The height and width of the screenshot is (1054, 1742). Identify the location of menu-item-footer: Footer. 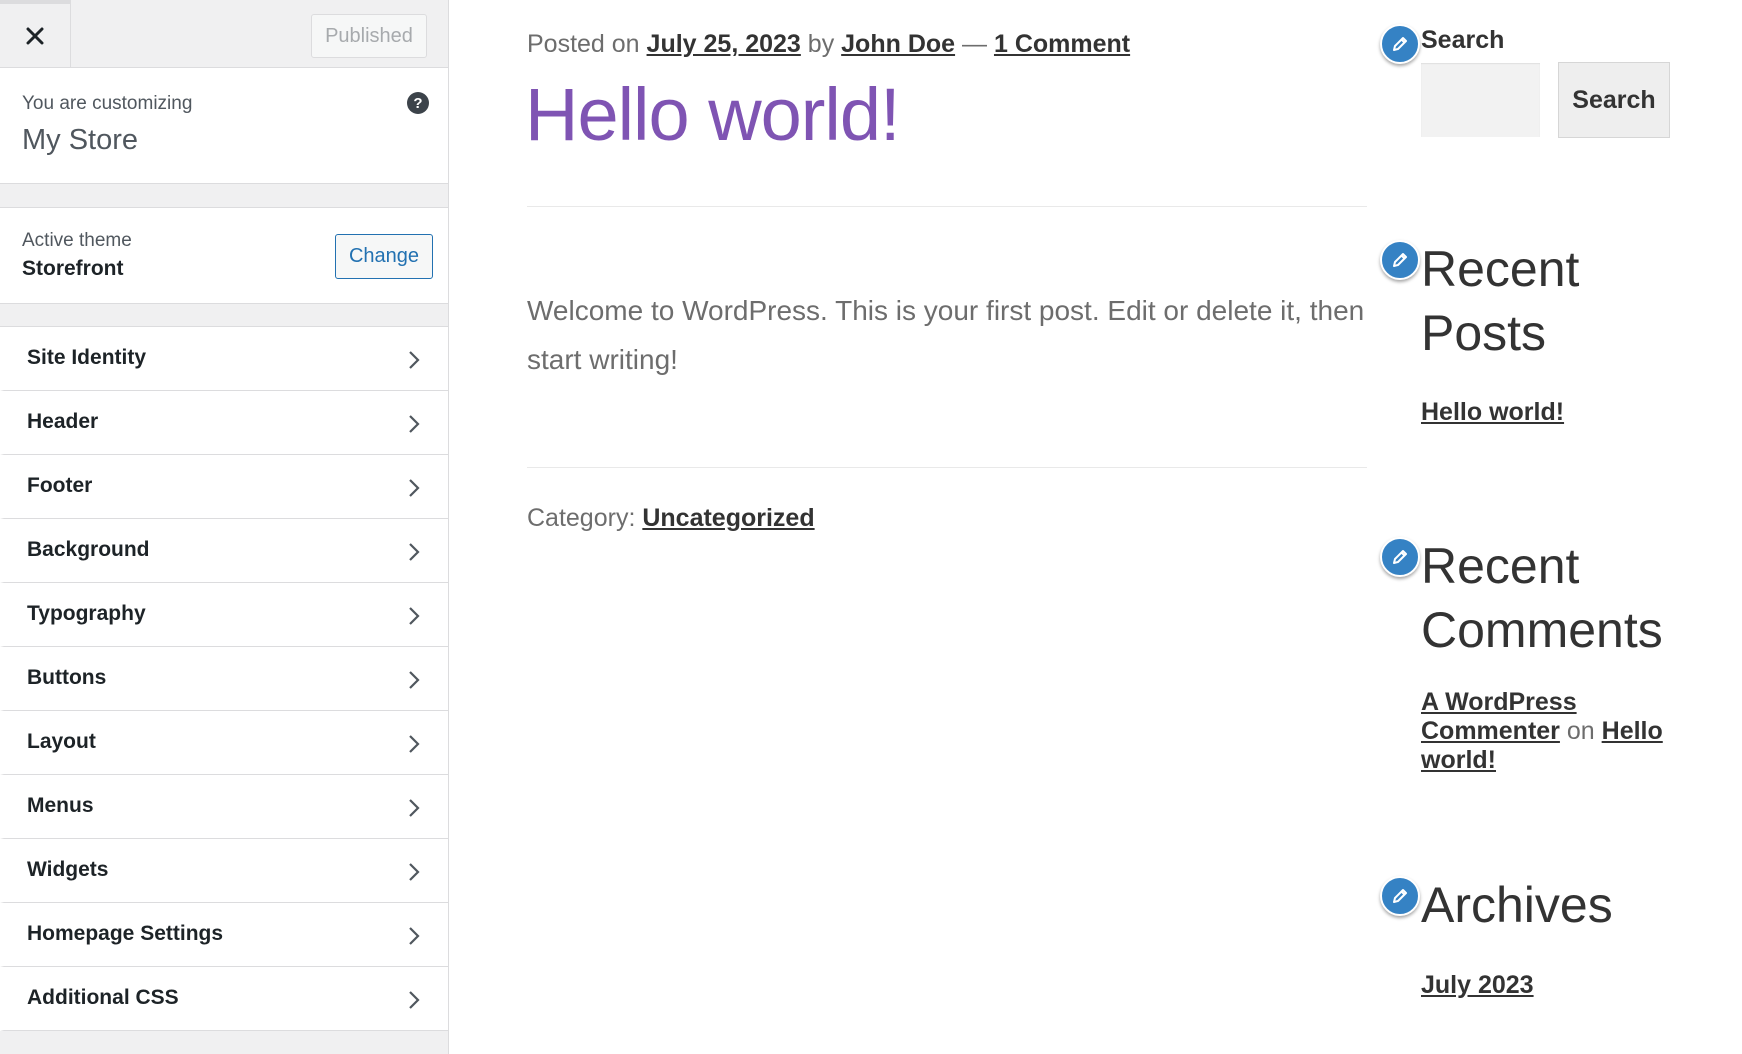
(224, 487).